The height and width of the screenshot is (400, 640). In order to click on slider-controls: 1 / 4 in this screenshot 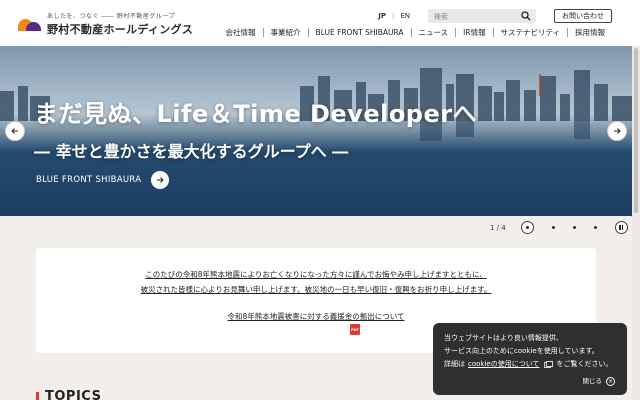, I will do `click(559, 227)`.